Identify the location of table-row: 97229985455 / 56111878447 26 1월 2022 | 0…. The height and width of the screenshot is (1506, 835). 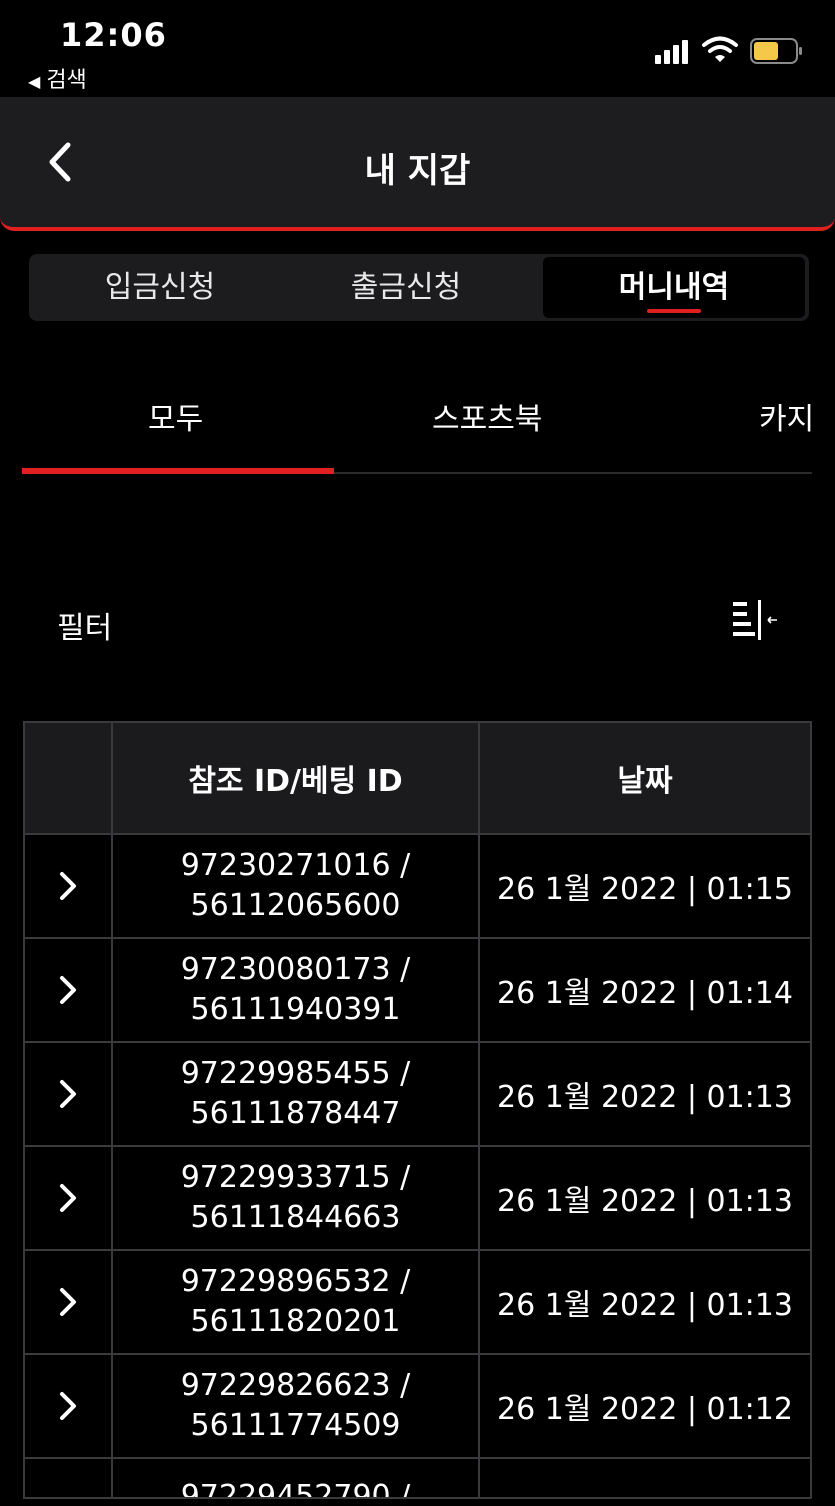
(417, 1095).